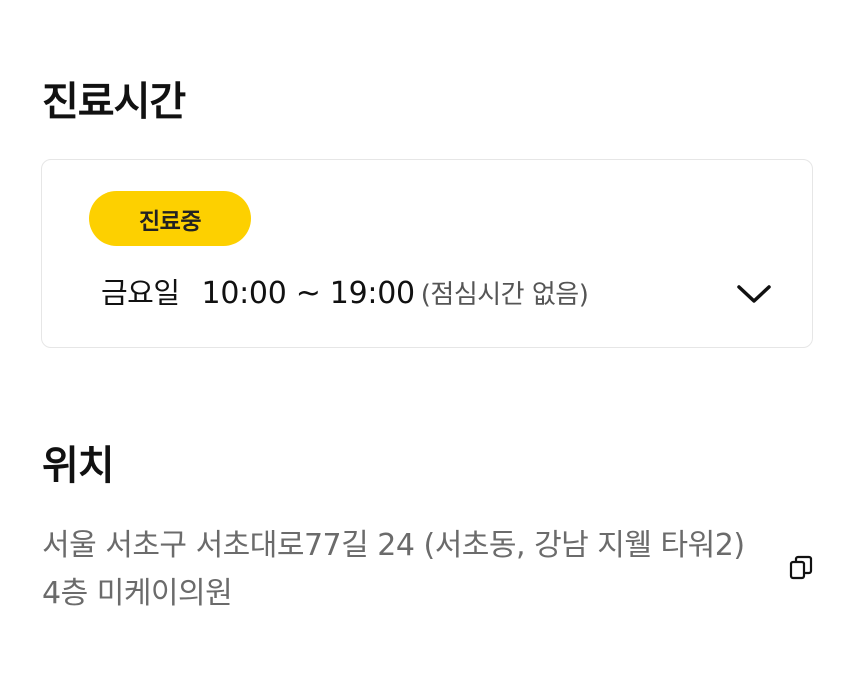  I want to click on day-label: 금요일, so click(140, 293).